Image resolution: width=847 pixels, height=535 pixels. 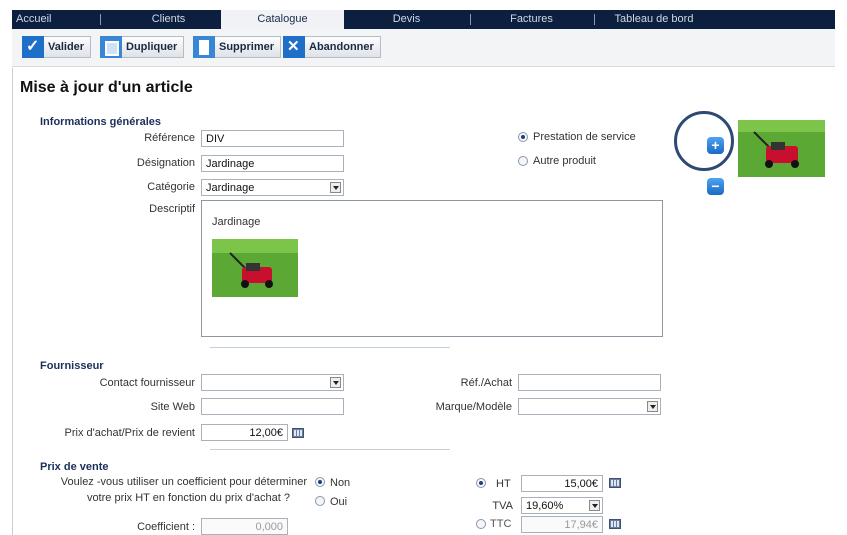 What do you see at coordinates (272, 163) in the screenshot?
I see `designation-input: Jardinage` at bounding box center [272, 163].